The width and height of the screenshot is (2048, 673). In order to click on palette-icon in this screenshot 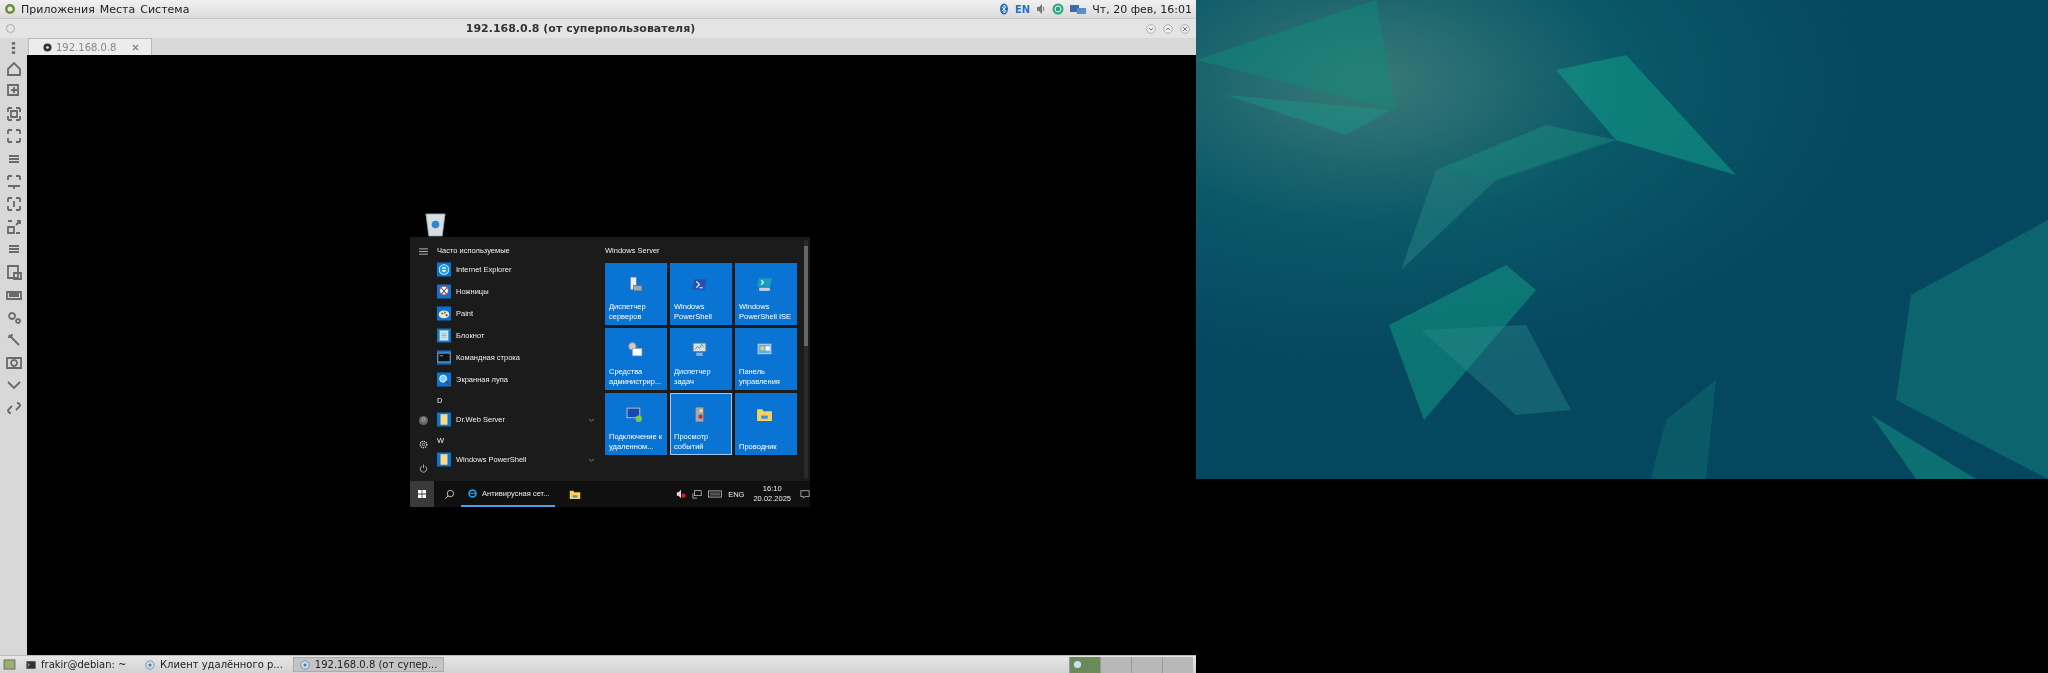, I will do `click(444, 313)`.